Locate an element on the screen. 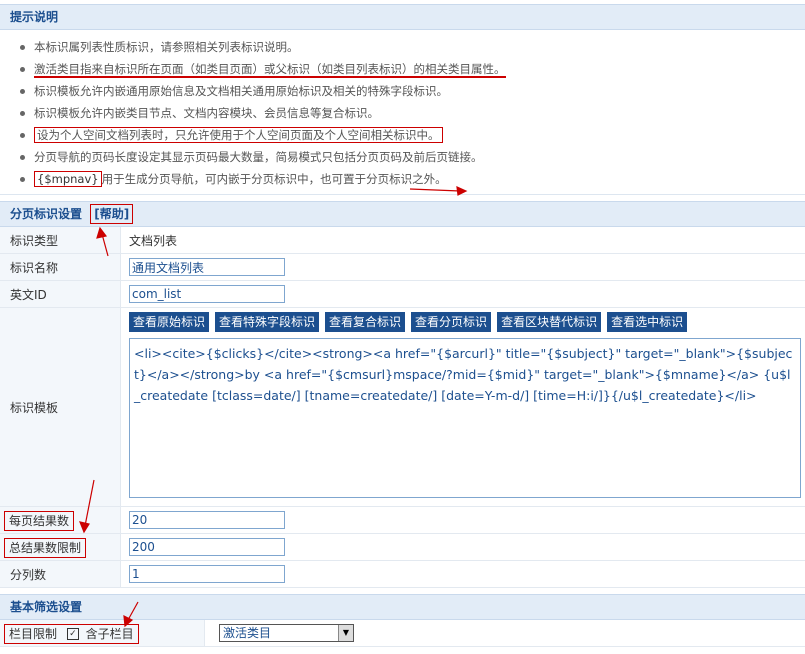  category-select: 激活类目 ▼ is located at coordinates (286, 633).